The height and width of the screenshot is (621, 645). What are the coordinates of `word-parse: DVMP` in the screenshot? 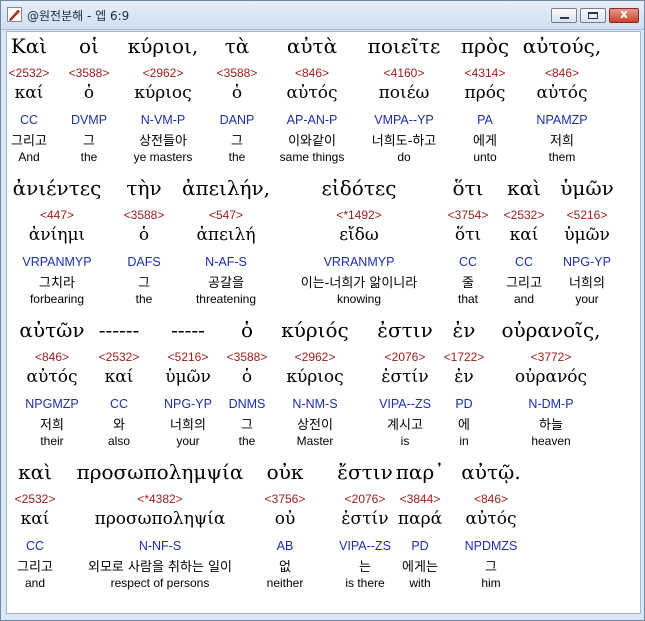 It's located at (89, 120).